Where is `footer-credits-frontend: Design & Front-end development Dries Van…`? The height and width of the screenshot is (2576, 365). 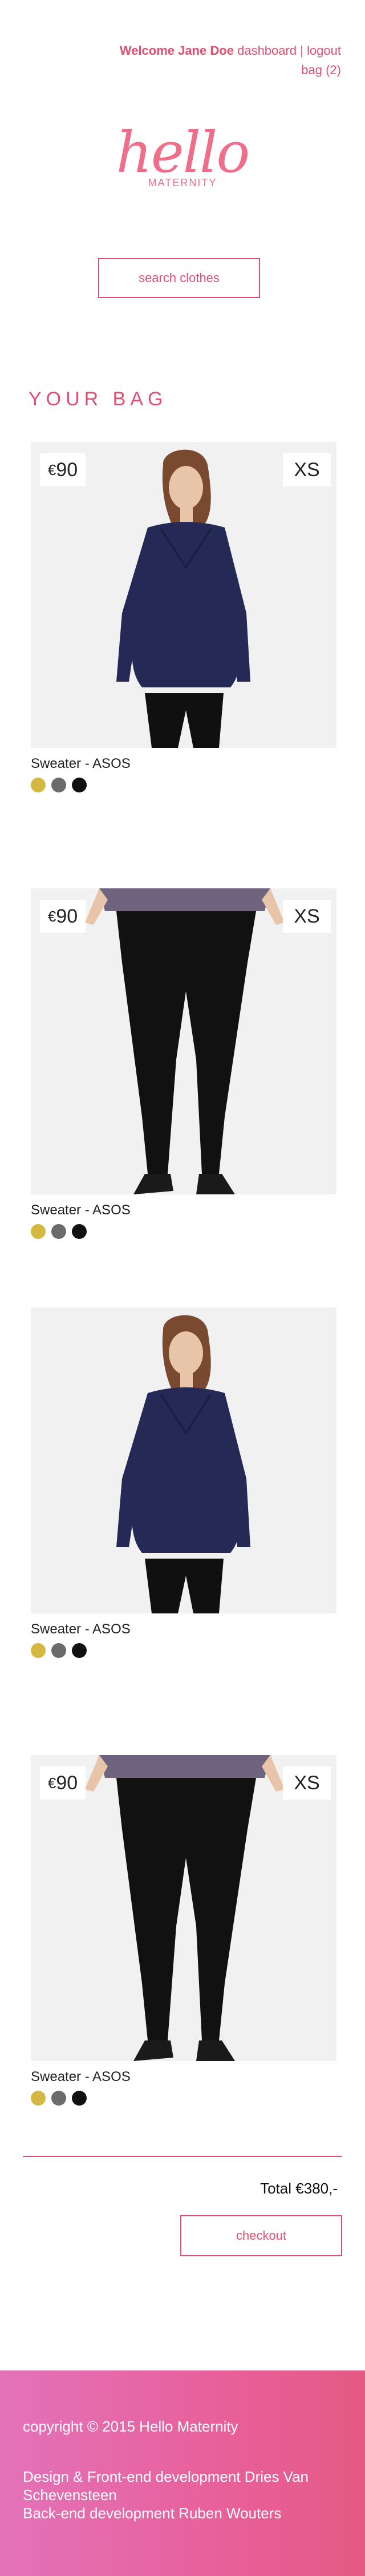
footer-credits-frontend: Design & Front-end development Dries Van… is located at coordinates (166, 2485).